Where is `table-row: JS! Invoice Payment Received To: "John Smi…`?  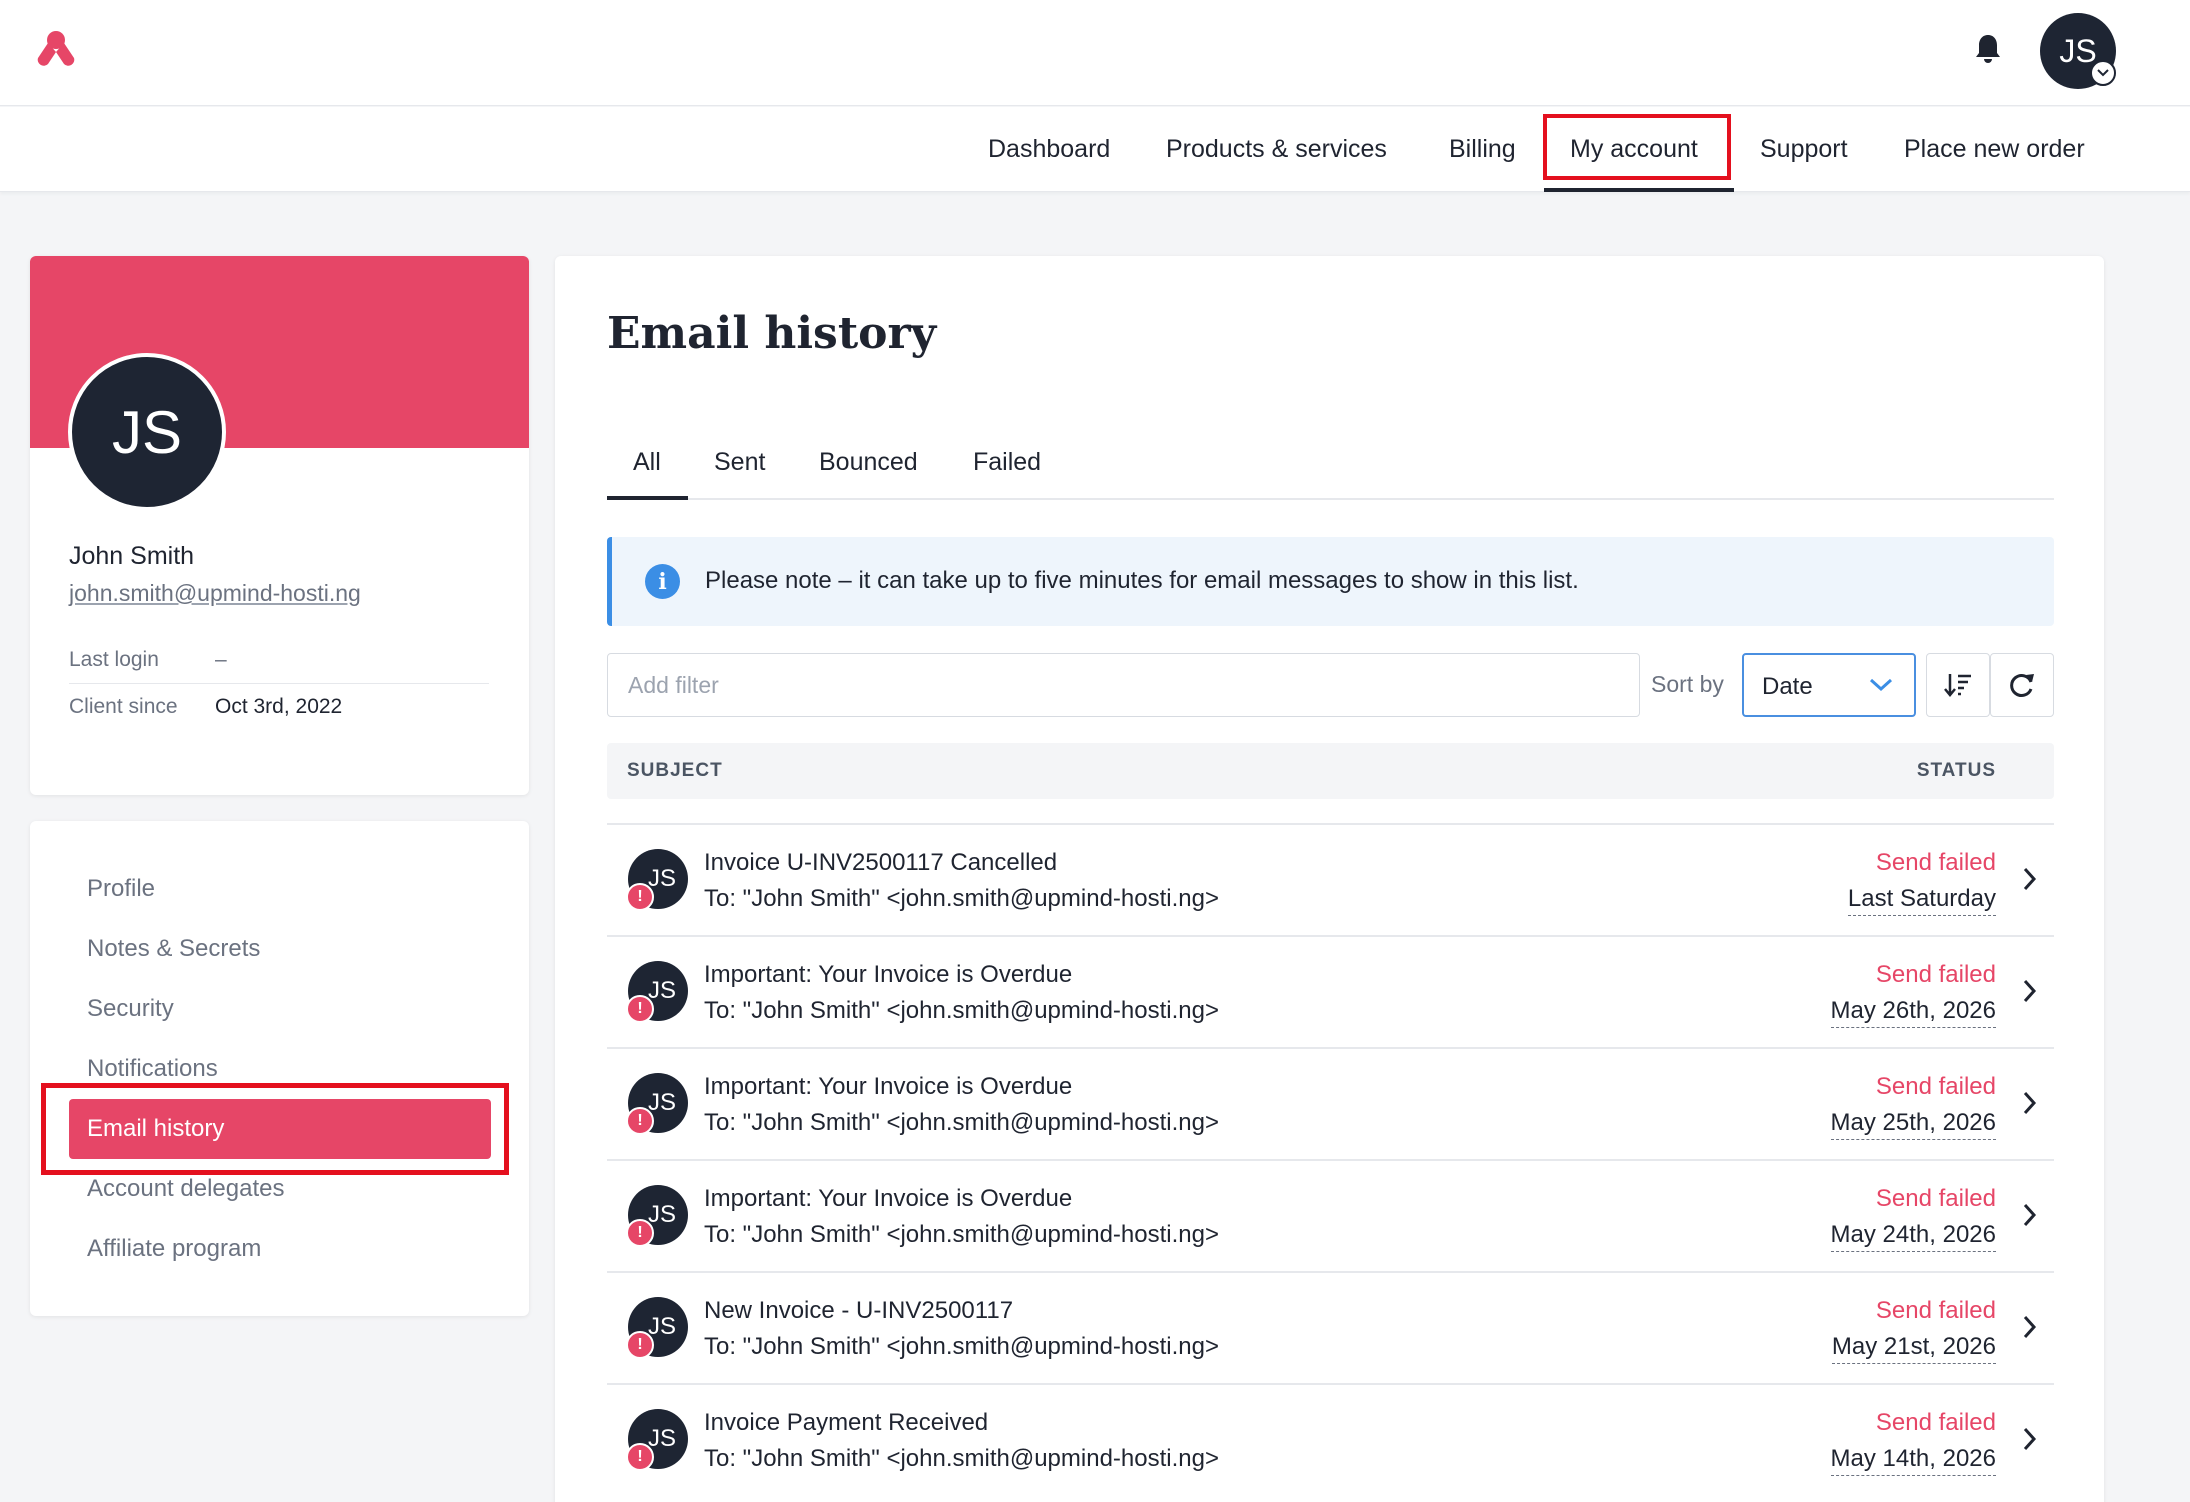
table-row: JS! Invoice Payment Received To: "John Smi… is located at coordinates (1330, 1439).